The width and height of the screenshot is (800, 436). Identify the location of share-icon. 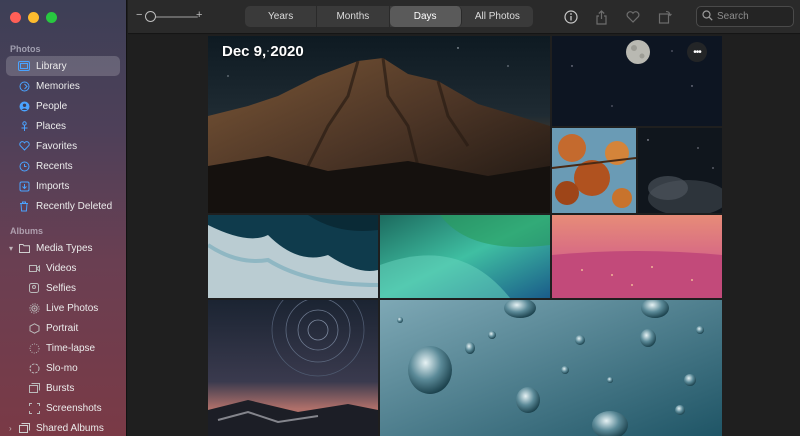
(601, 17).